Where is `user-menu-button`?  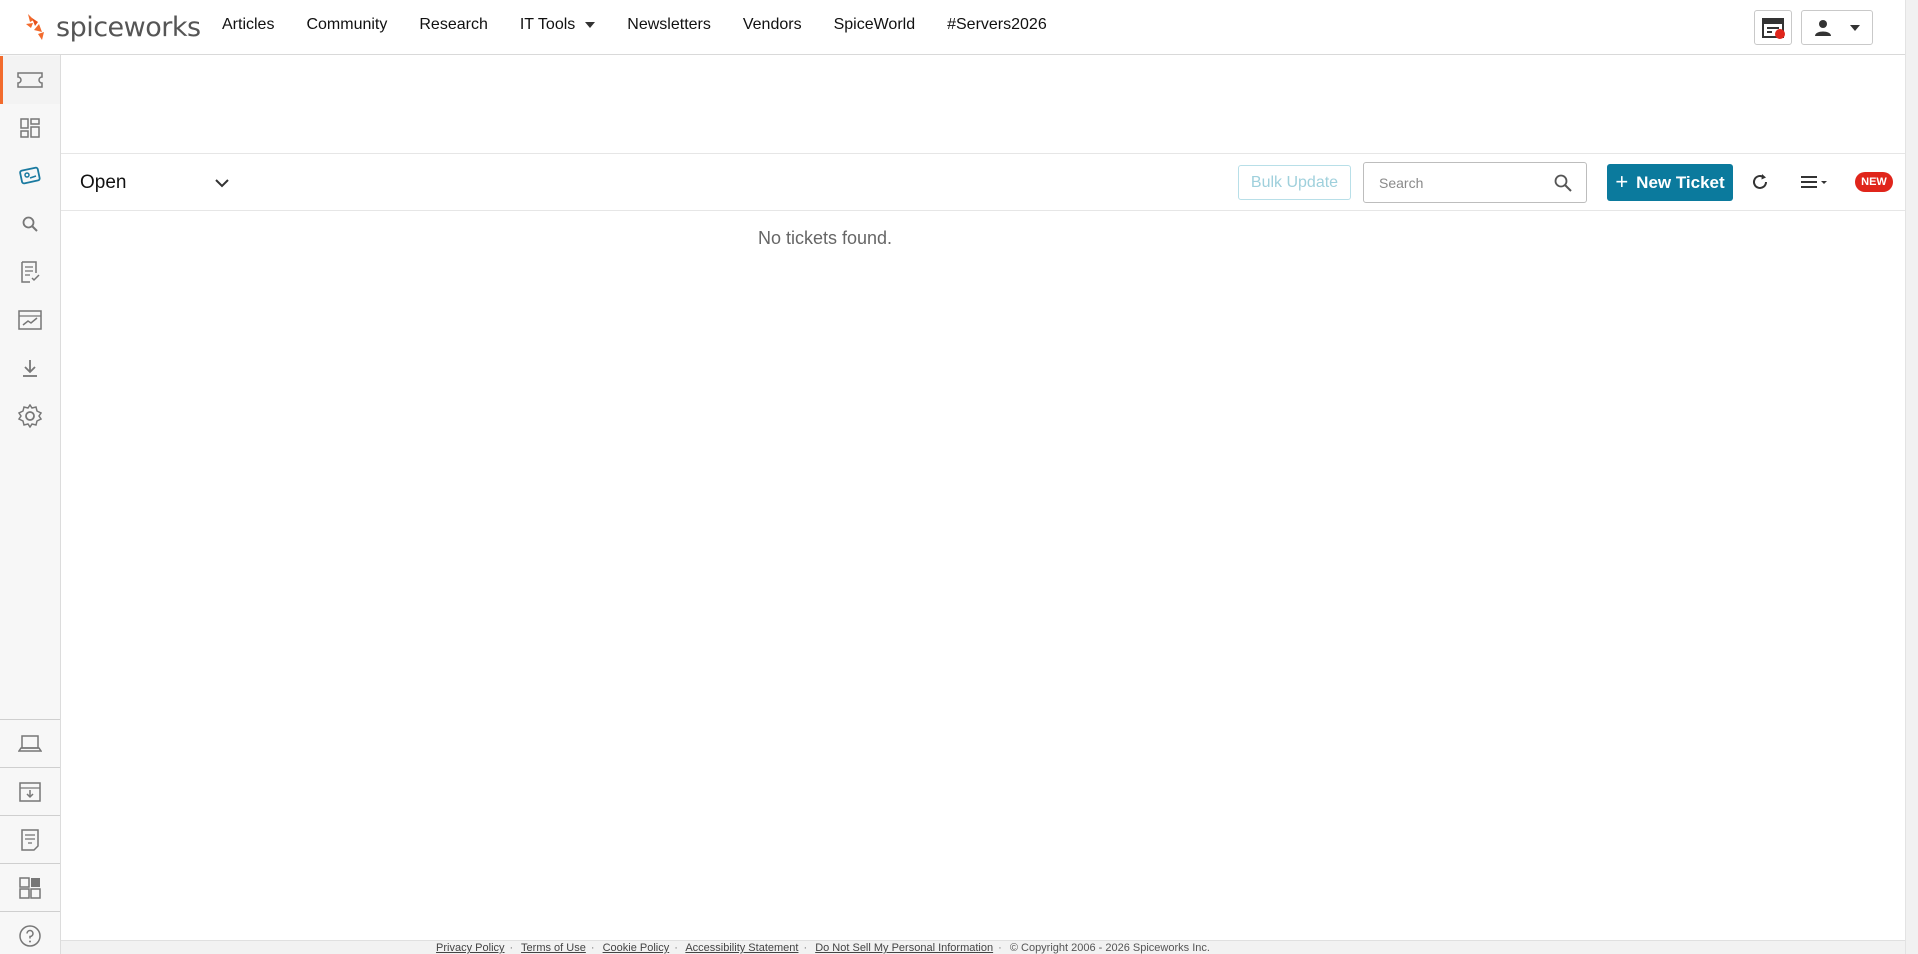
user-menu-button is located at coordinates (1837, 27).